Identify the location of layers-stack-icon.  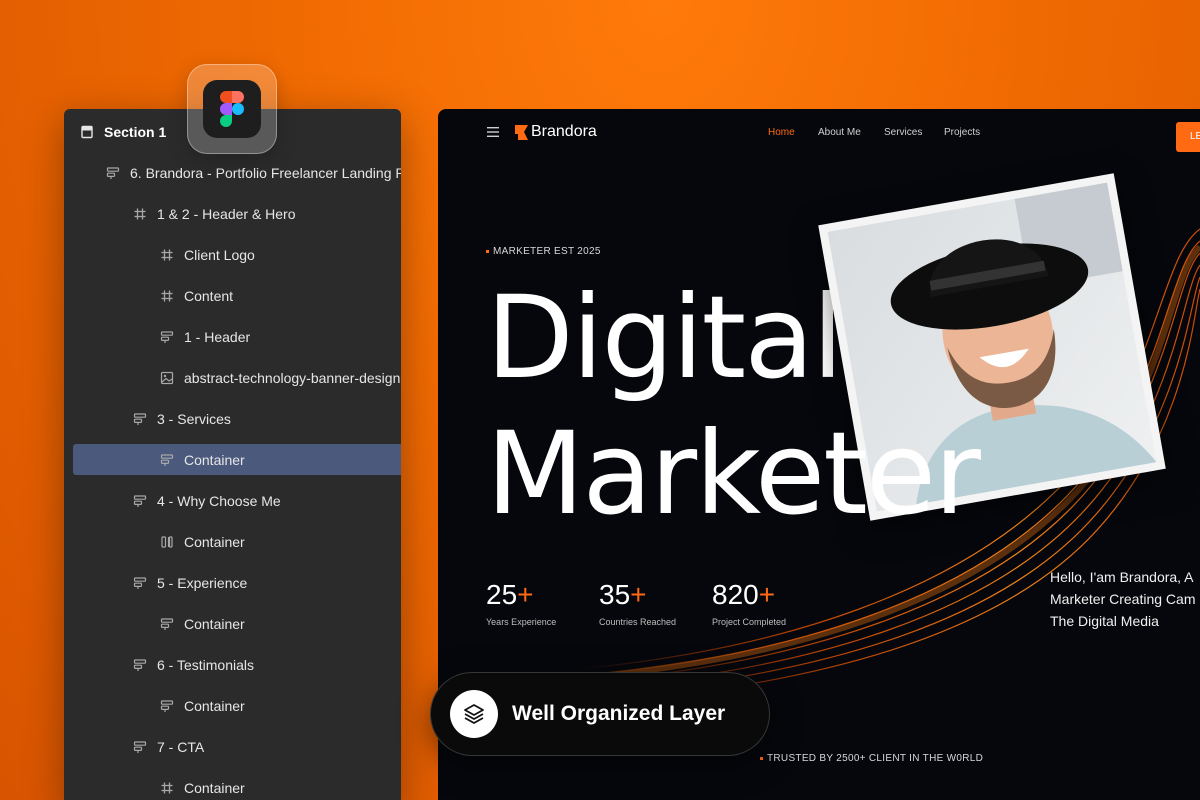
(474, 714).